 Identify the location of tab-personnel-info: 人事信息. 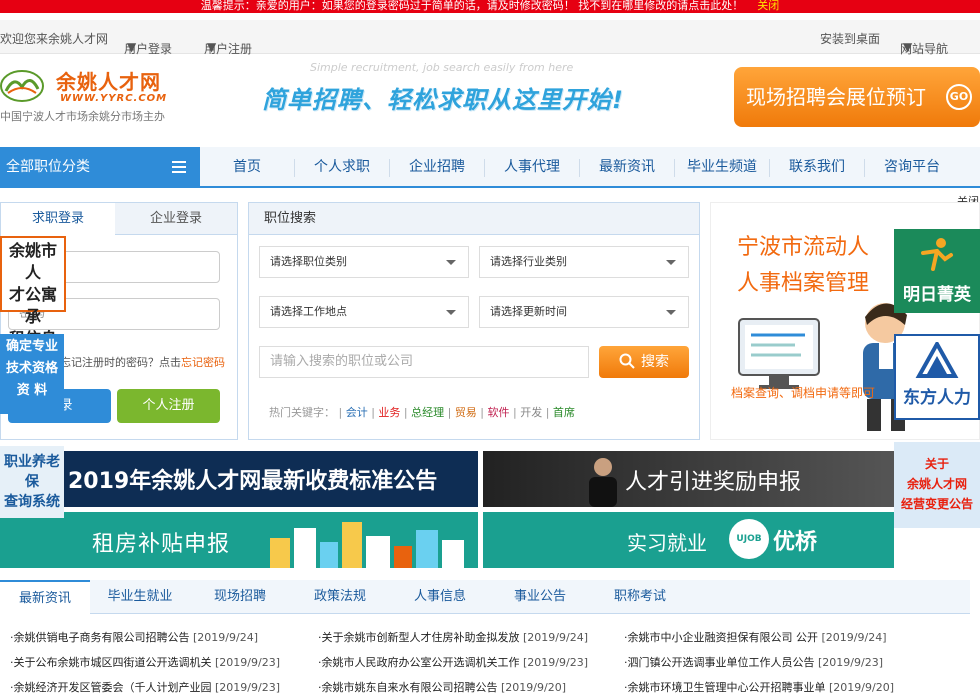
(440, 597).